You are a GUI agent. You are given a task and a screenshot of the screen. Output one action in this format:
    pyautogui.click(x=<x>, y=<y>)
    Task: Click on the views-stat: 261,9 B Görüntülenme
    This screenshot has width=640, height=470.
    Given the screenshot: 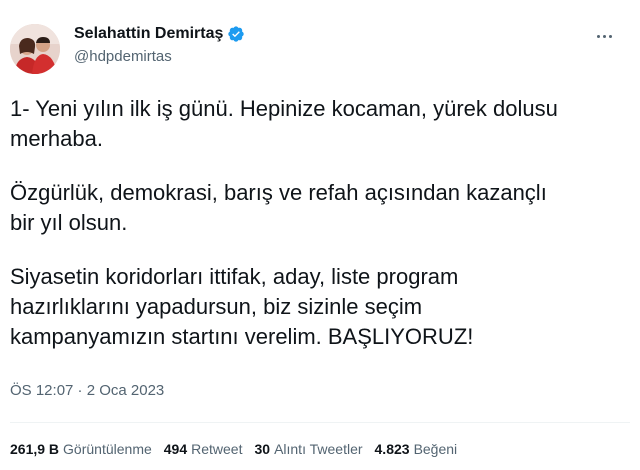 What is the action you would take?
    pyautogui.click(x=81, y=449)
    